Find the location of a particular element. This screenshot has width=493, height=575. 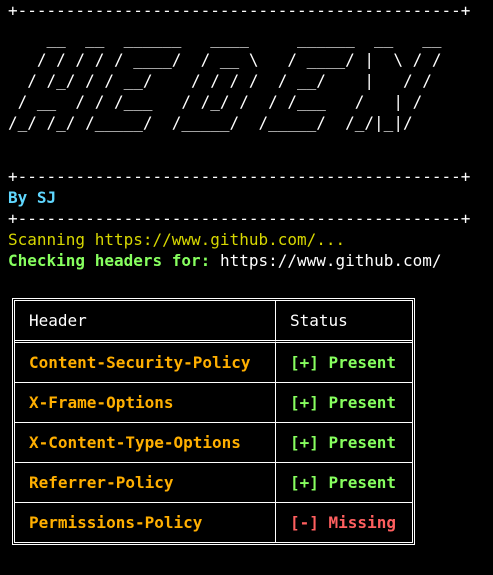

ascii-art-line: / /_/ / / __/ / / / / / __/ | / / is located at coordinates (220, 80).